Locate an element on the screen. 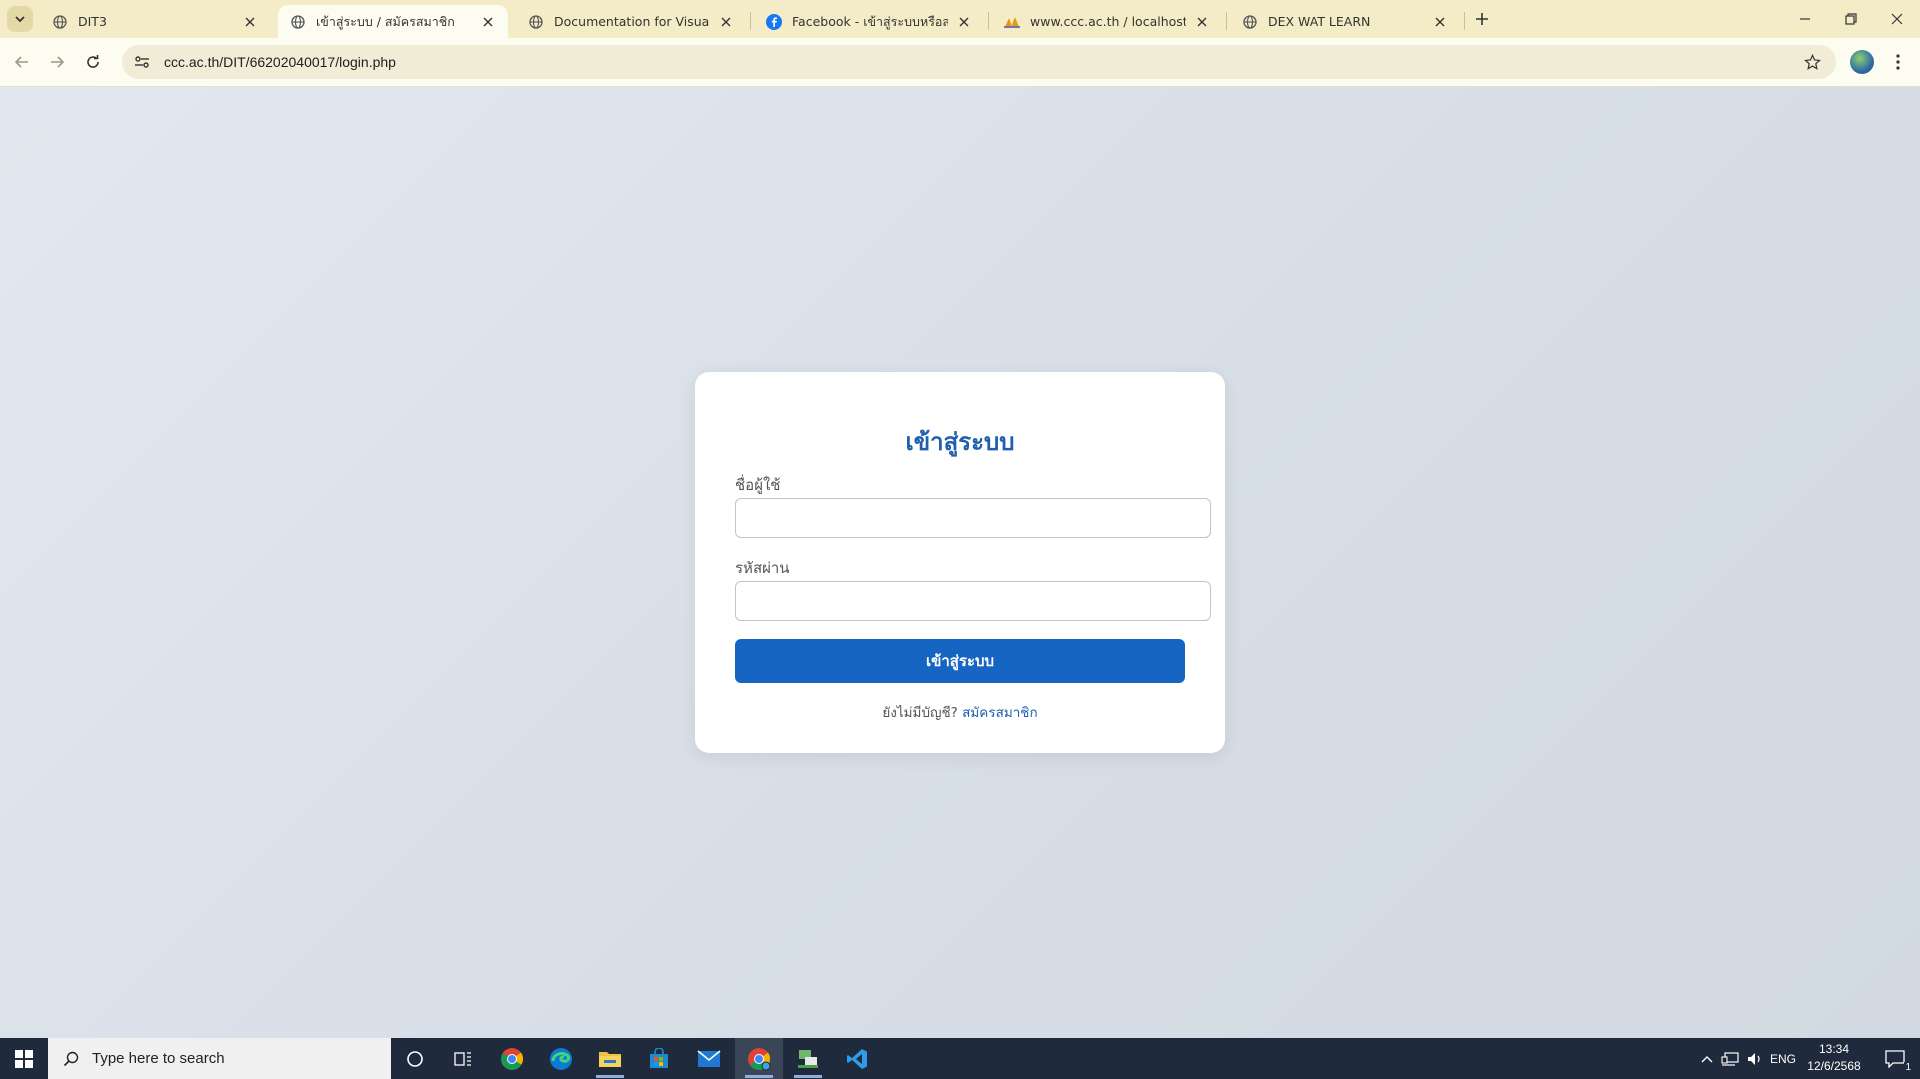  login-button: เข้าสู่ระบบ is located at coordinates (960, 661).